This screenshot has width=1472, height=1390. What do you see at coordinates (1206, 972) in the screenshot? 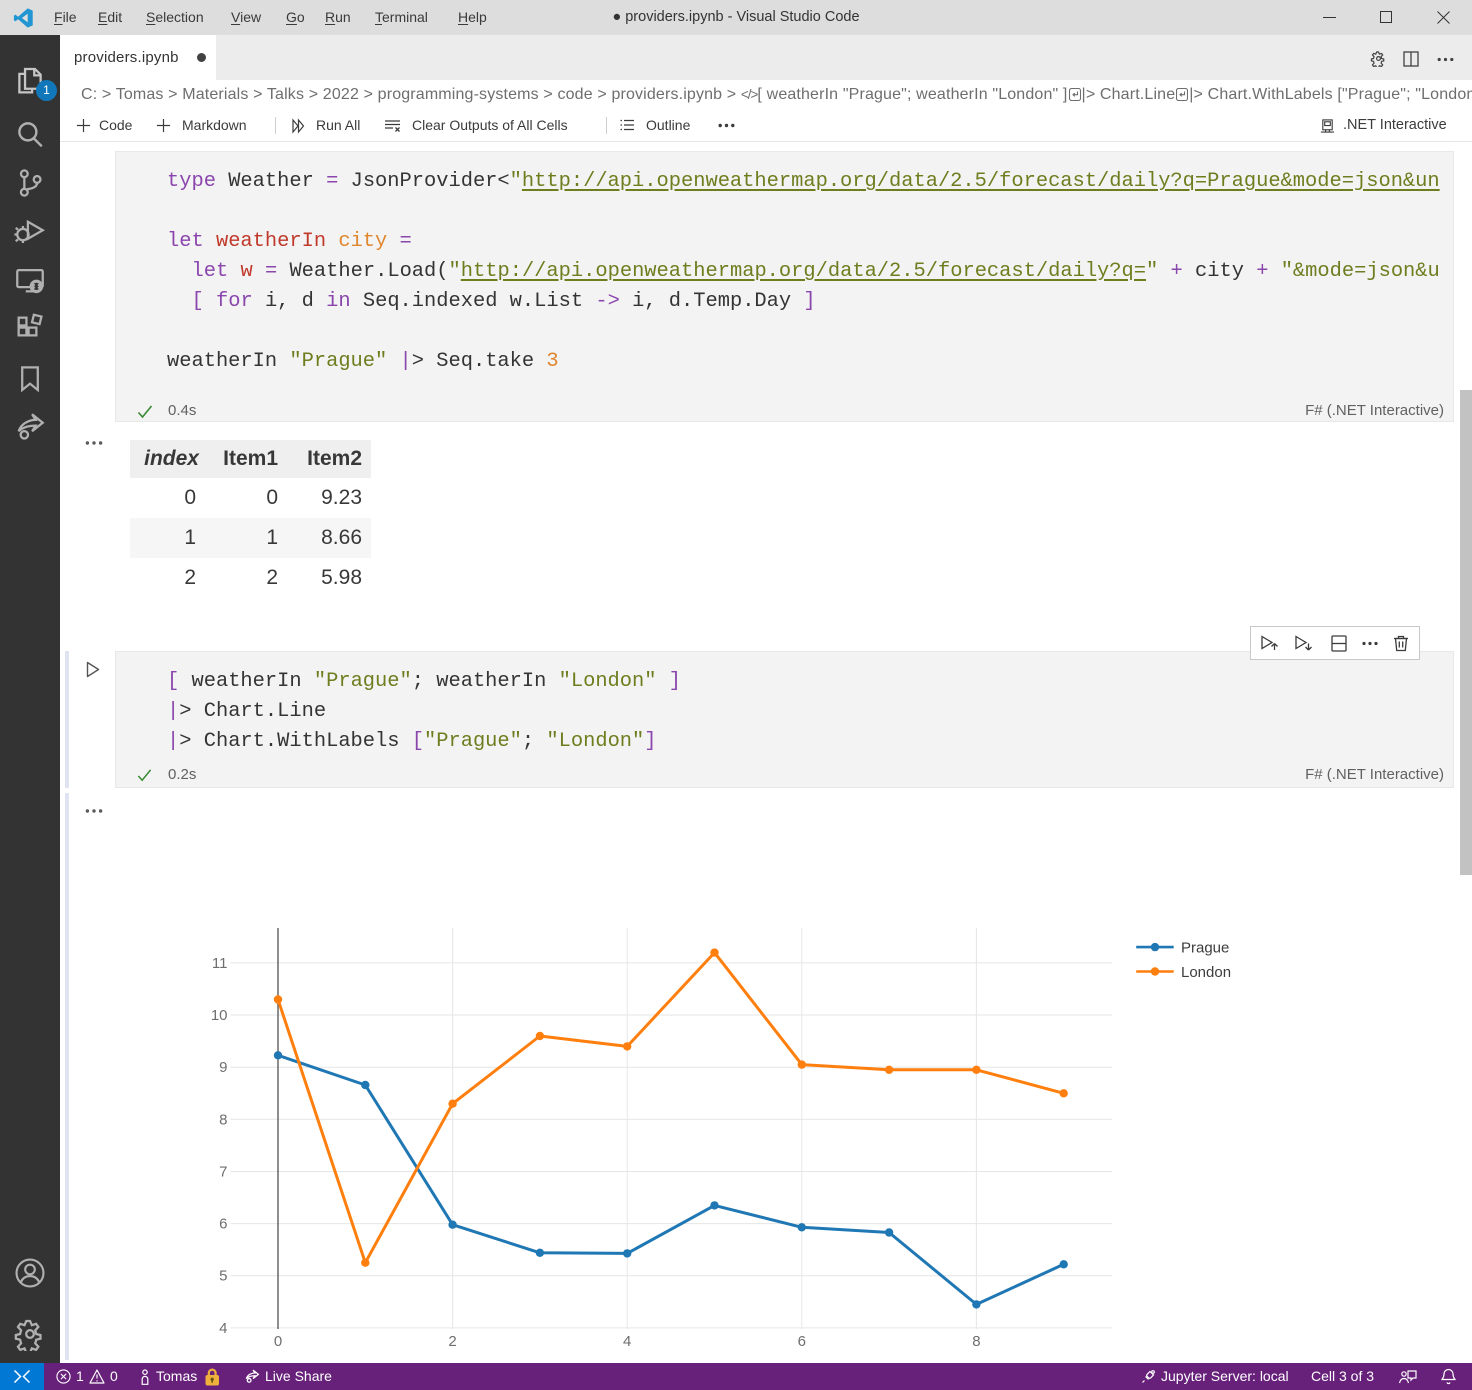
I see `svg-text: London` at bounding box center [1206, 972].